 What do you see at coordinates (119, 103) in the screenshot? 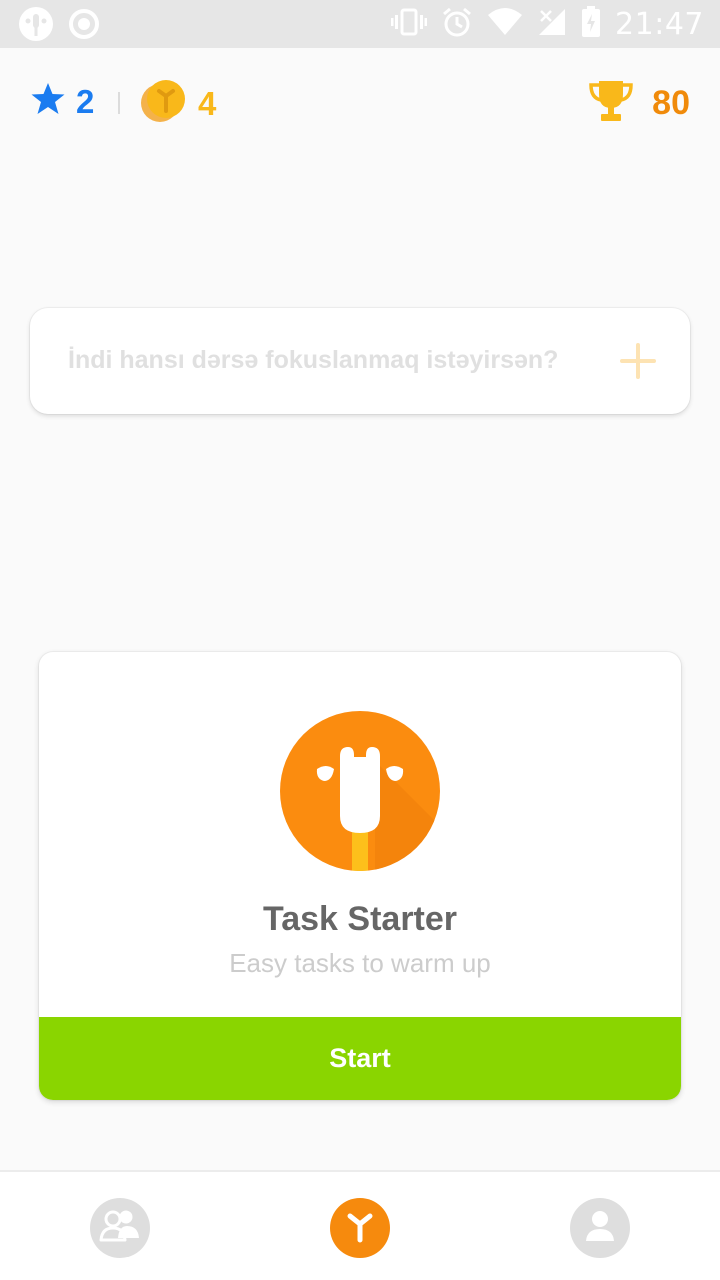
I see `header-divider` at bounding box center [119, 103].